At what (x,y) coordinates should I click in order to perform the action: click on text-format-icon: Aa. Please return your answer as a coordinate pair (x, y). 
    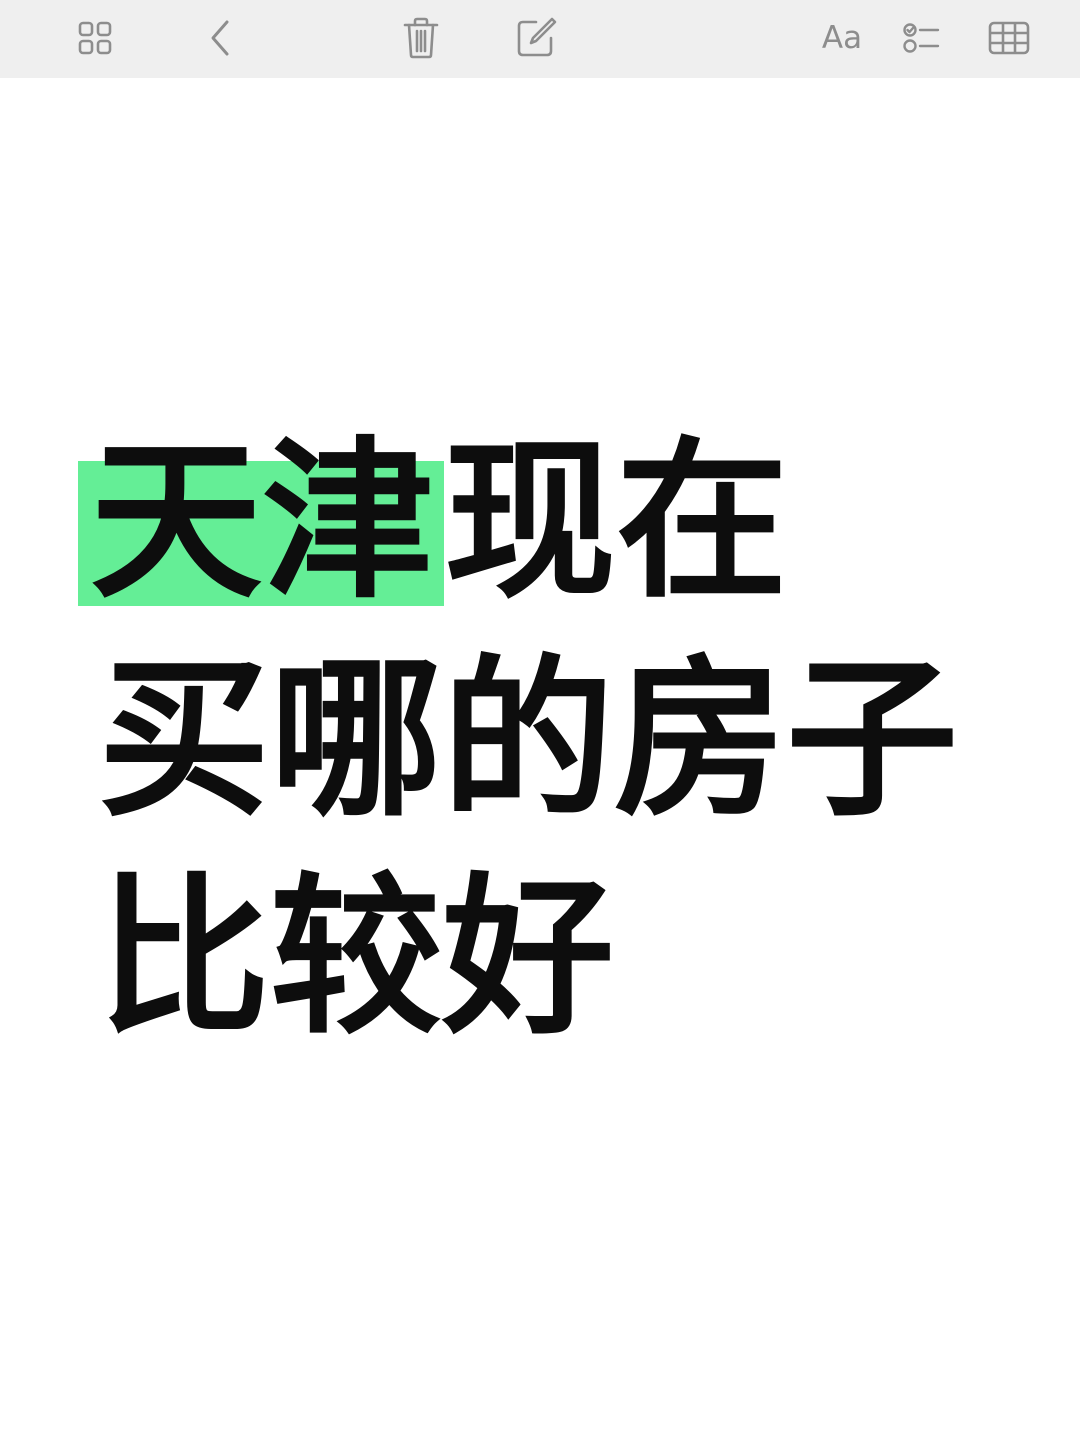
    Looking at the image, I should click on (842, 38).